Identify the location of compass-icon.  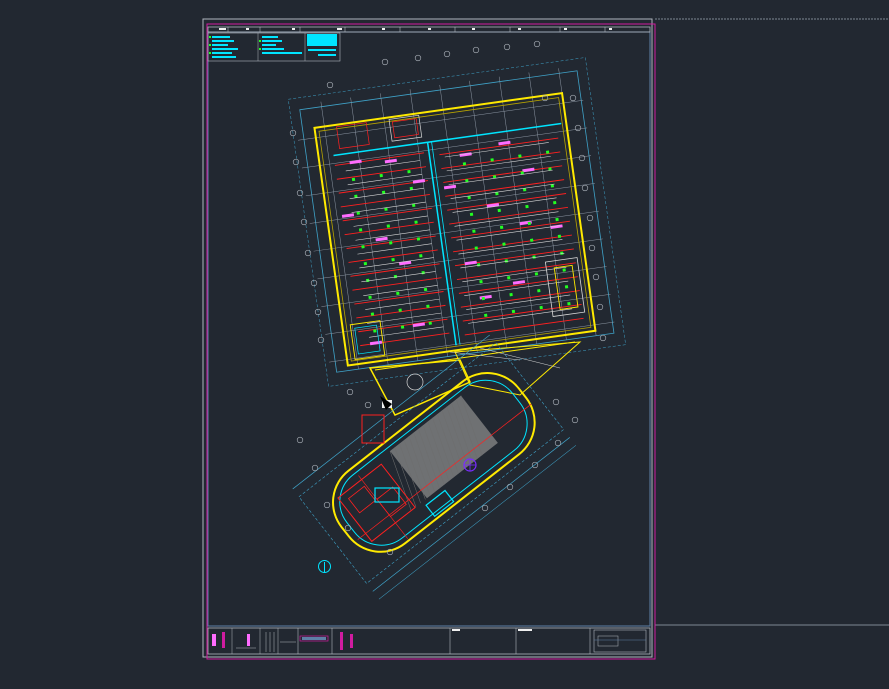
(324, 566).